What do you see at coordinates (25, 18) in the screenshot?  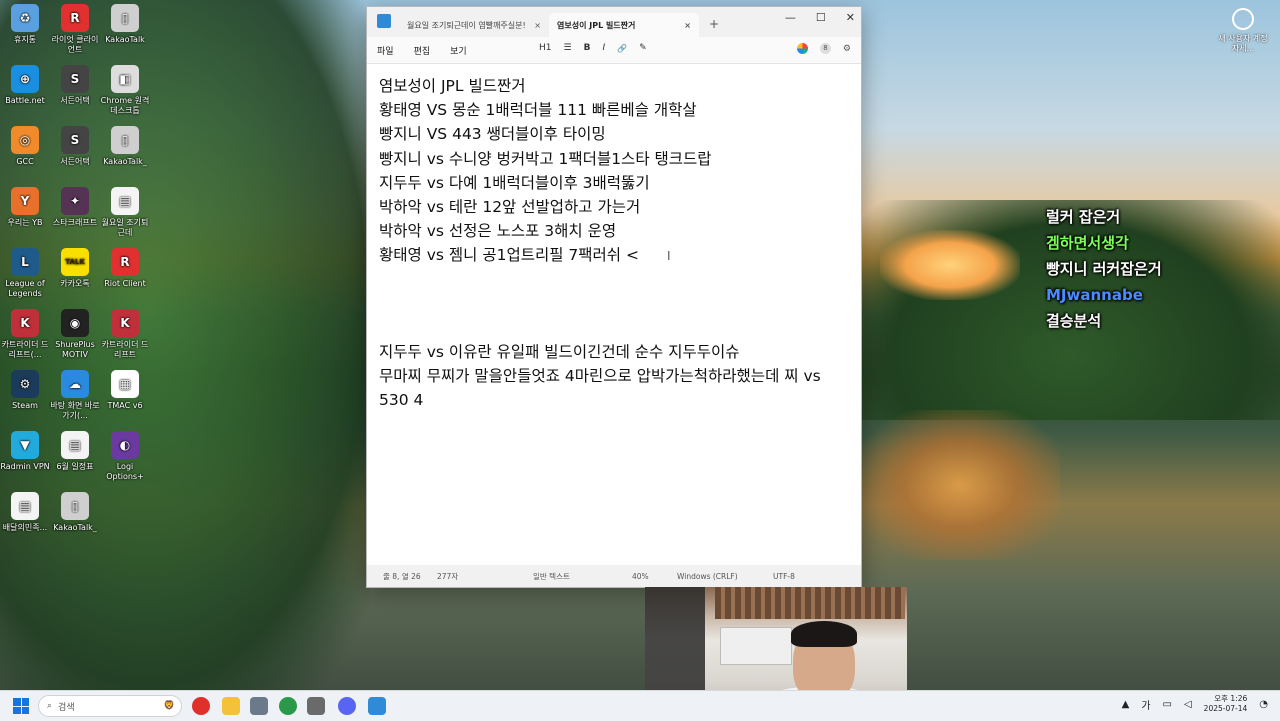 I see `desktop-app-icon: ♻` at bounding box center [25, 18].